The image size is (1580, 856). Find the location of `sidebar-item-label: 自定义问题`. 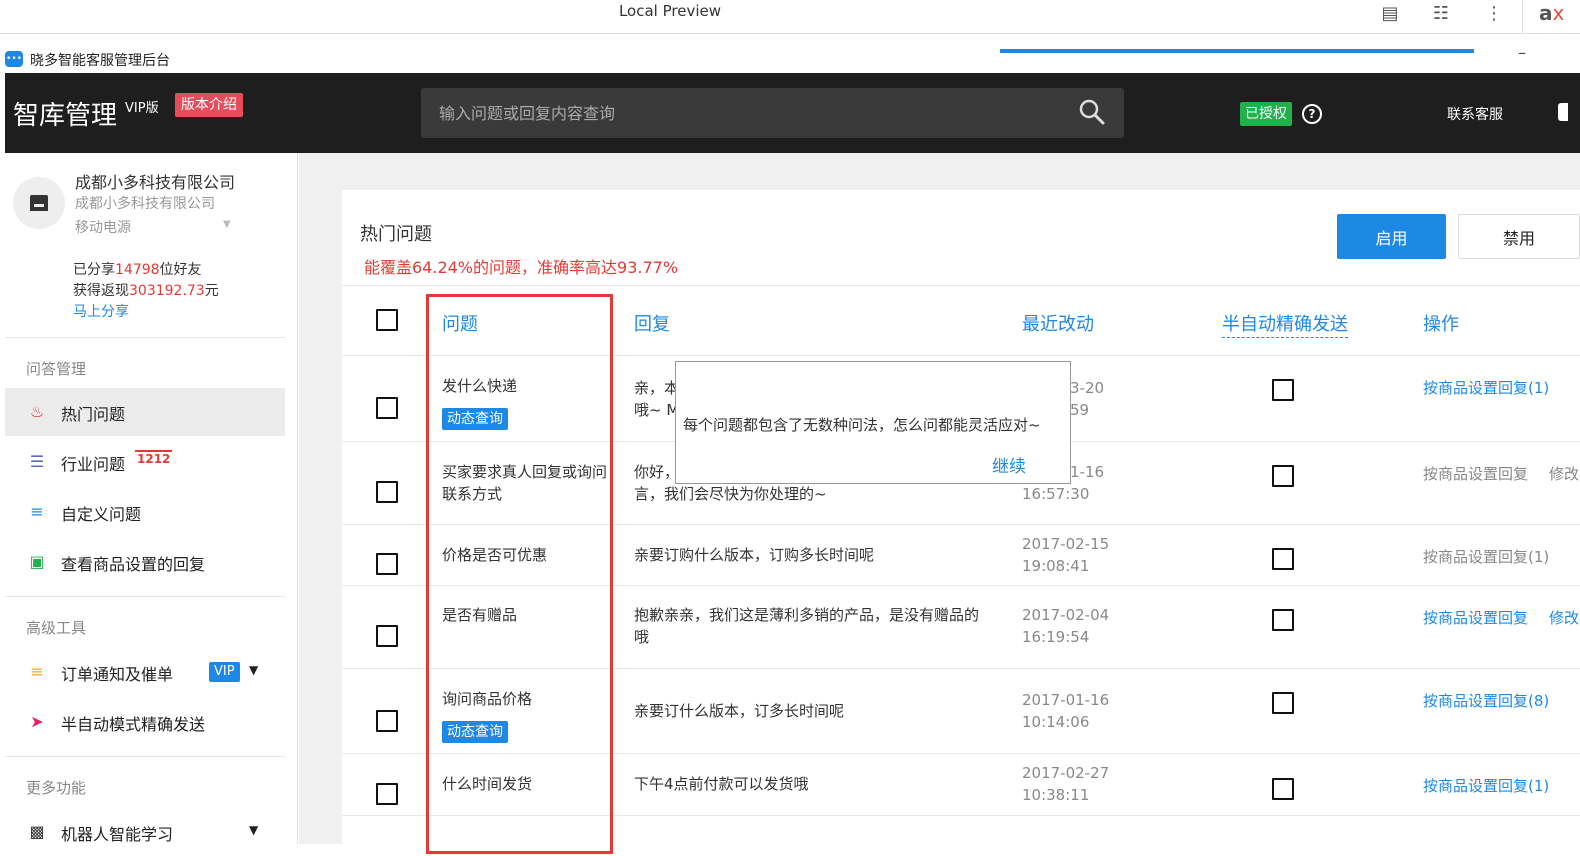

sidebar-item-label: 自定义问题 is located at coordinates (101, 514).